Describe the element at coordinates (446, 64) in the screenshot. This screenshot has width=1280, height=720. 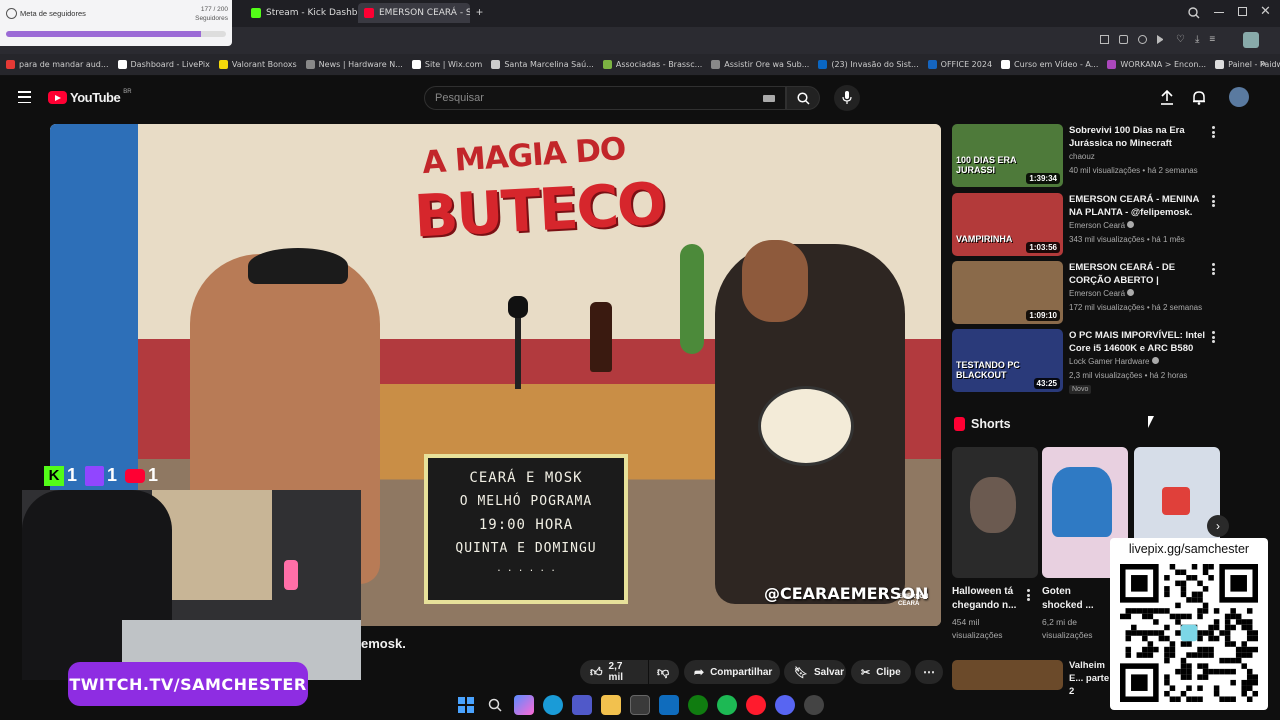
I see `bookmark-item: Site | Wix.com` at that location.